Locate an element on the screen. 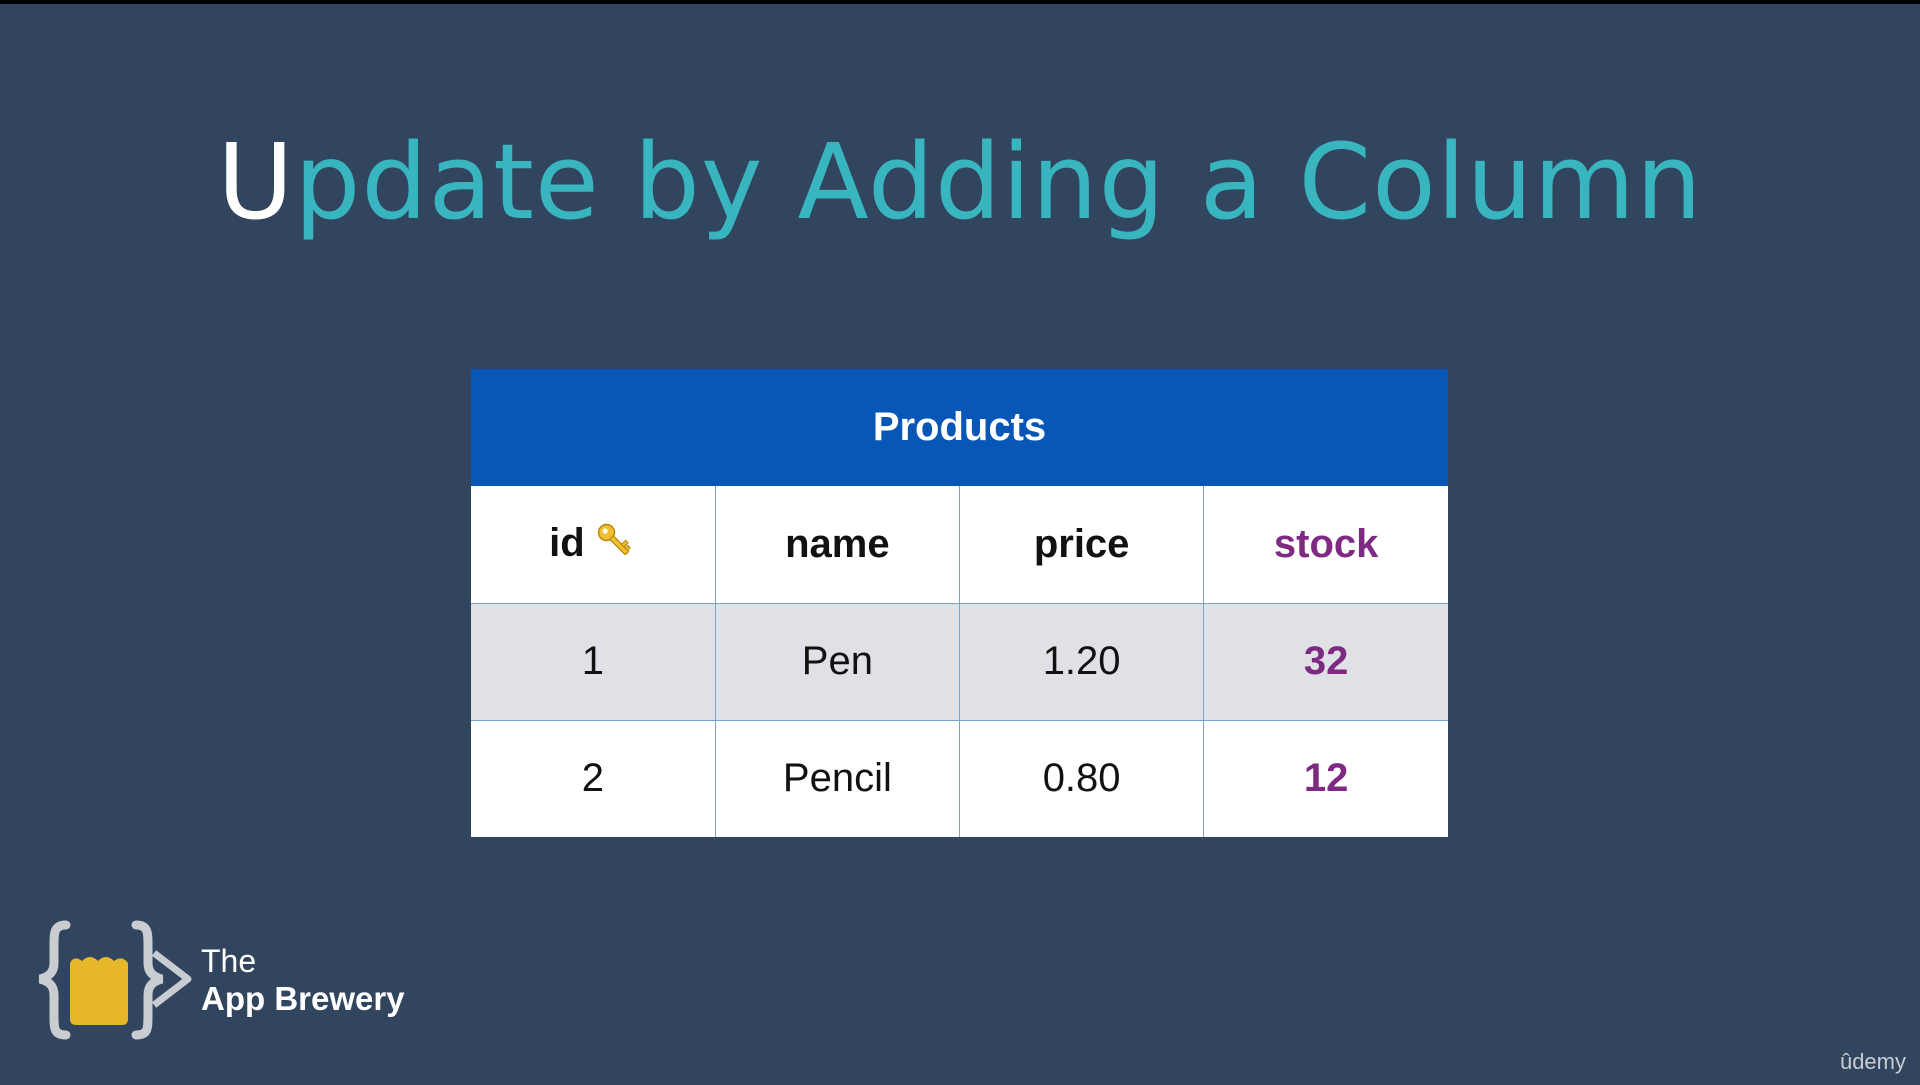 The height and width of the screenshot is (1085, 1920). title-rest: pdate by Adding a Column is located at coordinates (998, 182).